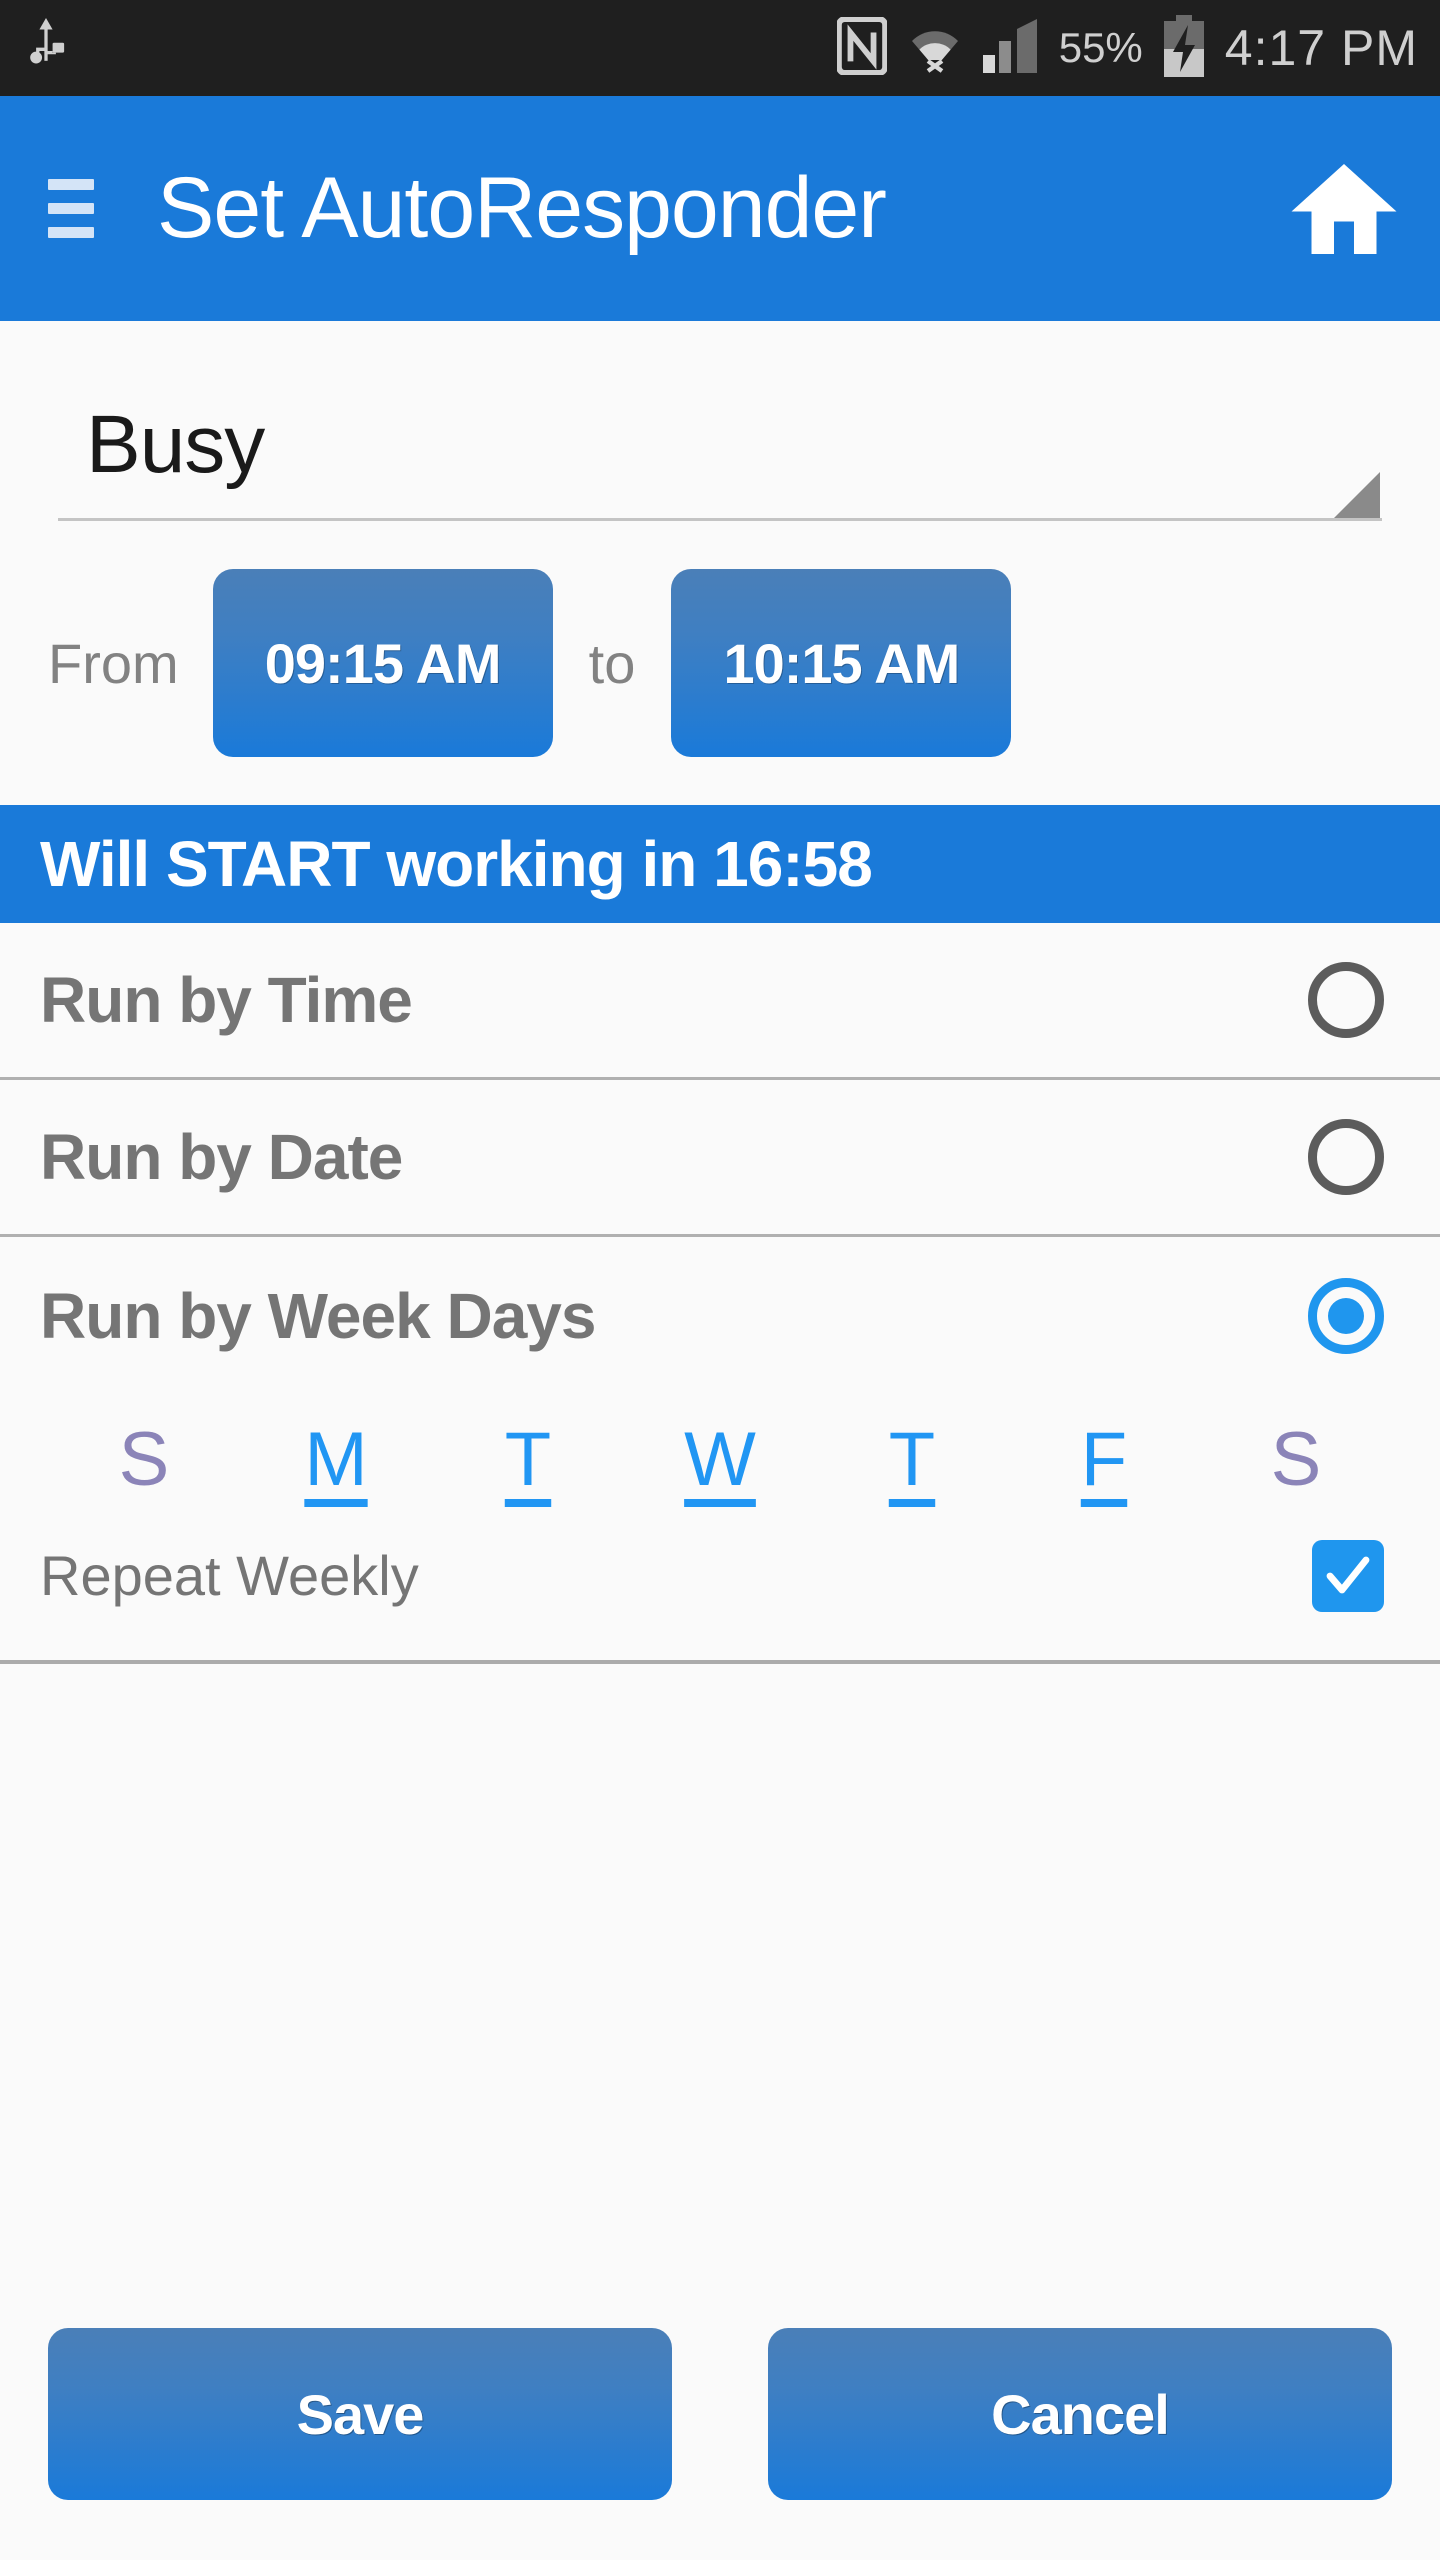  What do you see at coordinates (720, 2444) in the screenshot?
I see `footer-actions: Save Cancel` at bounding box center [720, 2444].